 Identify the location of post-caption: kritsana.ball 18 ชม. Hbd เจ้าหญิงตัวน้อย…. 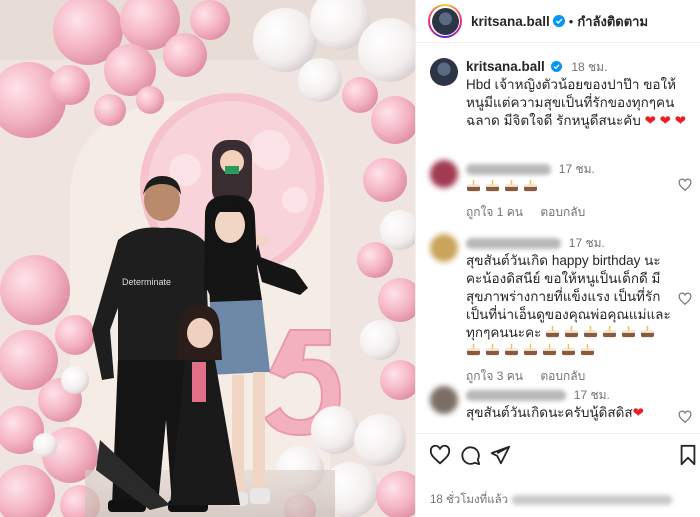
(561, 94).